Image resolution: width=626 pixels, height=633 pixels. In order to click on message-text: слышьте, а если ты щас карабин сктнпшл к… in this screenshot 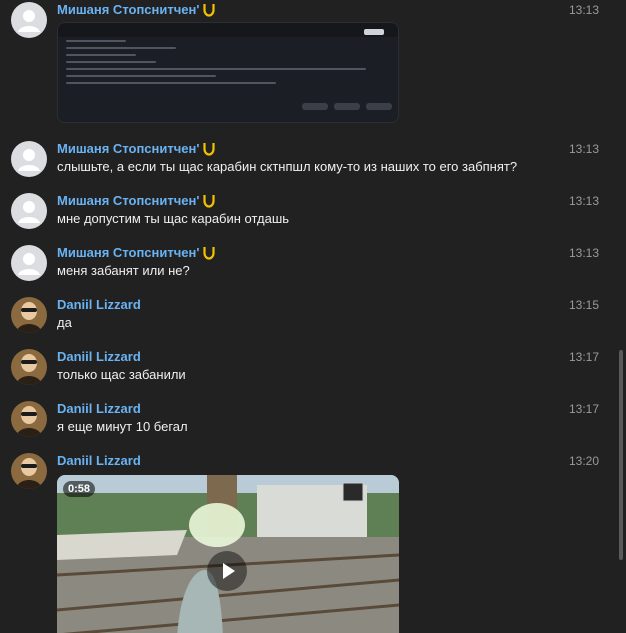, I will do `click(287, 166)`.